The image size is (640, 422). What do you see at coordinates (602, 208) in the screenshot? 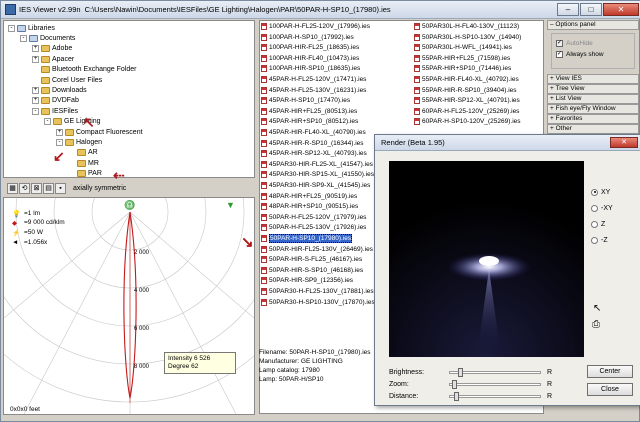
I see `plane-neg-xy: -XY` at bounding box center [602, 208].